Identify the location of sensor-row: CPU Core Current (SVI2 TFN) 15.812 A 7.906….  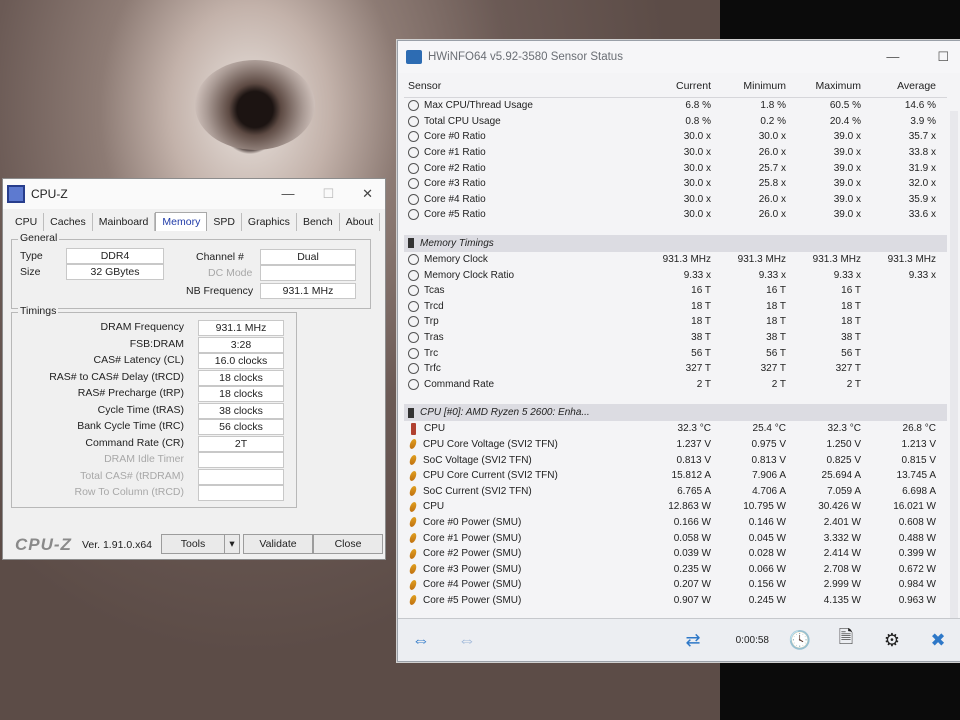
(675, 476).